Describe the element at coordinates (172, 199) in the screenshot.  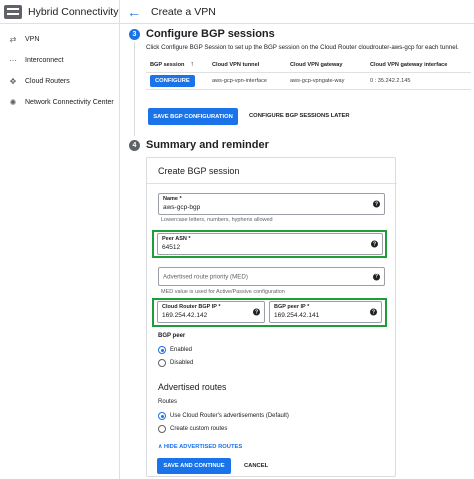
I see `field-label: Name *` at that location.